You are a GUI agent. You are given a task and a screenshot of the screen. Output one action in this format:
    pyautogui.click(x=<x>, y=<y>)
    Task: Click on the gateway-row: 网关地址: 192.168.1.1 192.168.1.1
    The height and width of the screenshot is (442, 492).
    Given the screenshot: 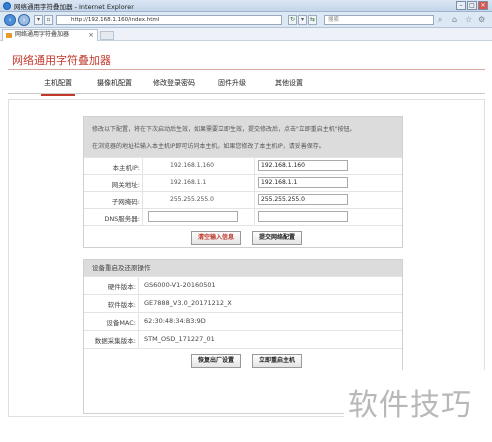 What is the action you would take?
    pyautogui.click(x=243, y=182)
    